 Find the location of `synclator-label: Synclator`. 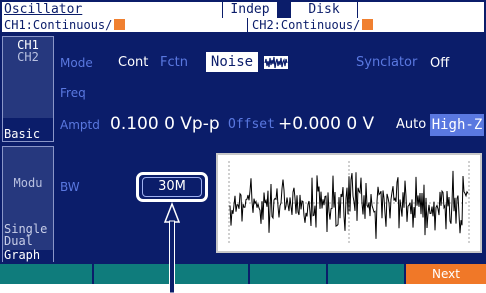

synclator-label: Synclator is located at coordinates (387, 62).